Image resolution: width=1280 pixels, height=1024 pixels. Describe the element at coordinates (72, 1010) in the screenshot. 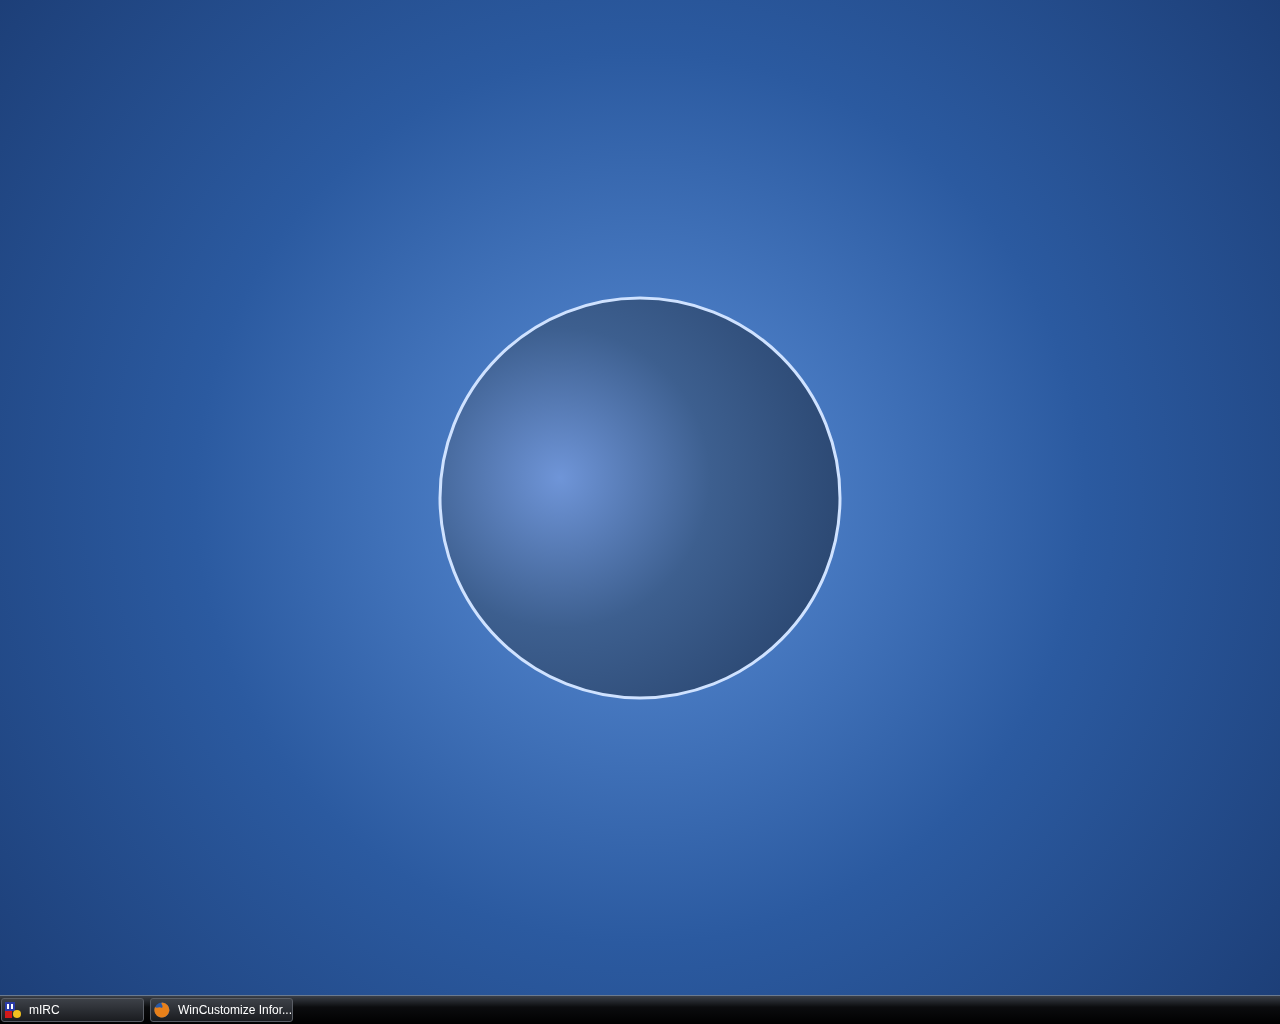

I see `taskbar-button: mIRC` at that location.